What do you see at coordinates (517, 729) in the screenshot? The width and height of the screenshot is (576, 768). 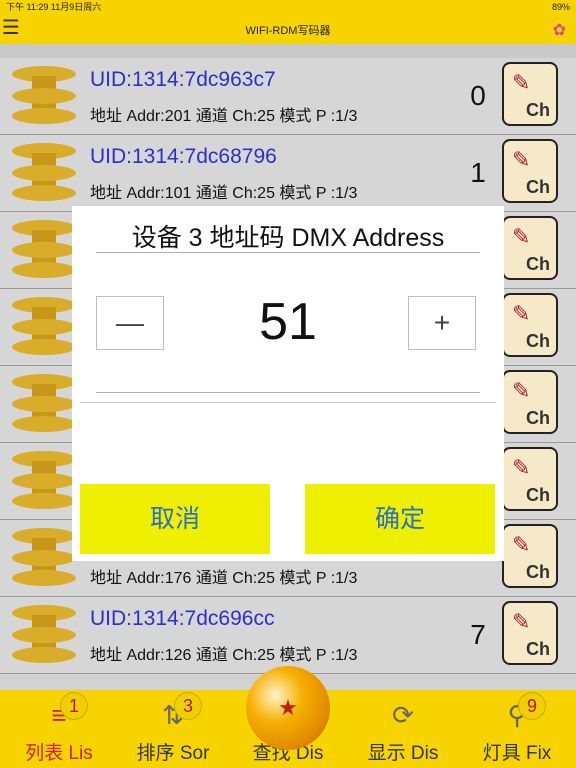 I see `tab-fixture: ⚲ 9 灯具 Fix` at bounding box center [517, 729].